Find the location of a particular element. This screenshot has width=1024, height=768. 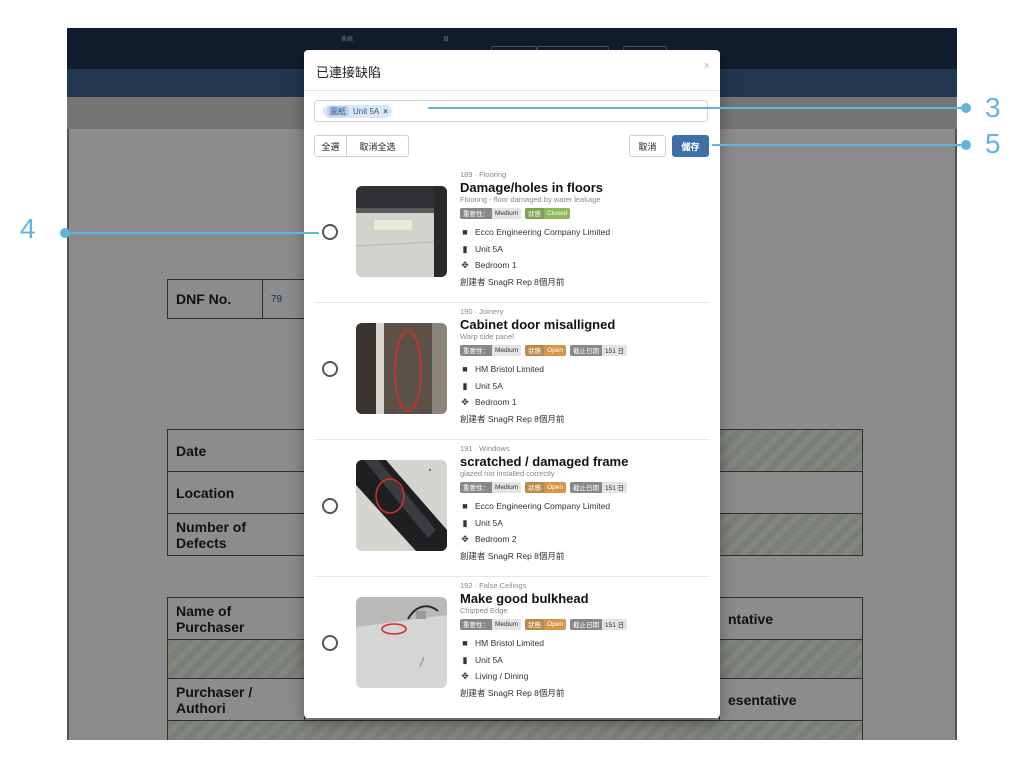

status-badge: 狀態 Open is located at coordinates (546, 487).